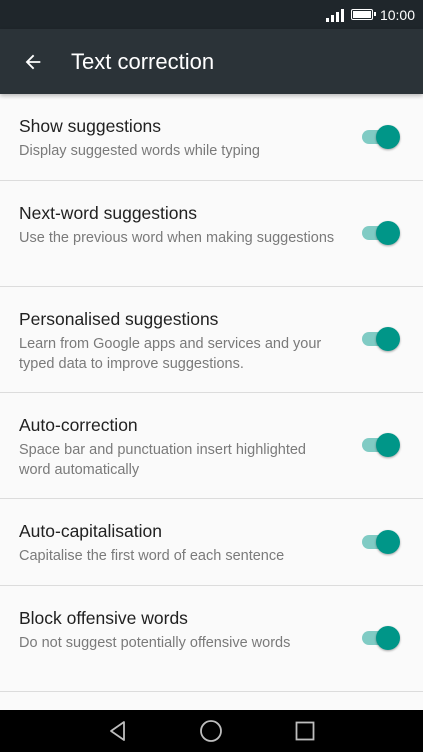  Describe the element at coordinates (118, 731) in the screenshot. I see `nav-back-icon` at that location.